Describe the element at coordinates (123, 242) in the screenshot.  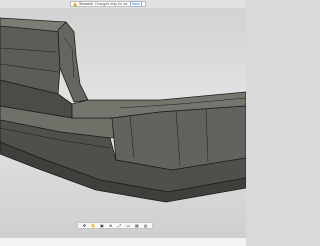
I see `bottom-bar` at that location.